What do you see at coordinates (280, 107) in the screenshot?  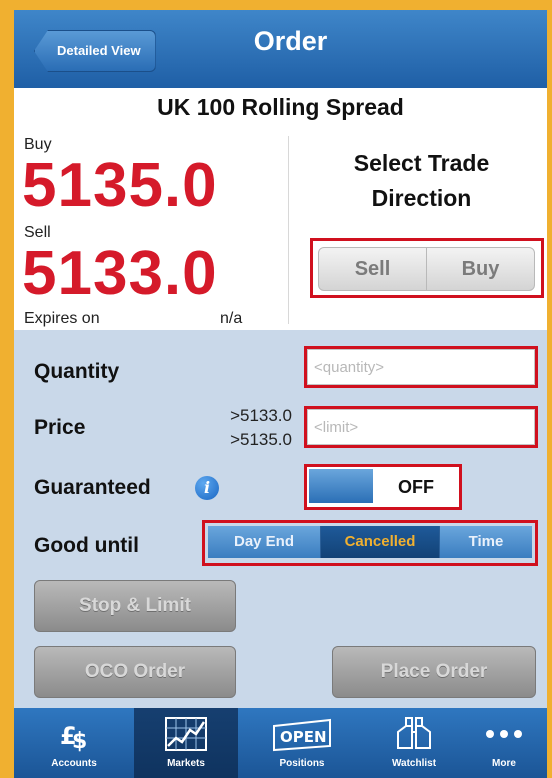 I see `market-name: UK 100 Rolling Spread` at bounding box center [280, 107].